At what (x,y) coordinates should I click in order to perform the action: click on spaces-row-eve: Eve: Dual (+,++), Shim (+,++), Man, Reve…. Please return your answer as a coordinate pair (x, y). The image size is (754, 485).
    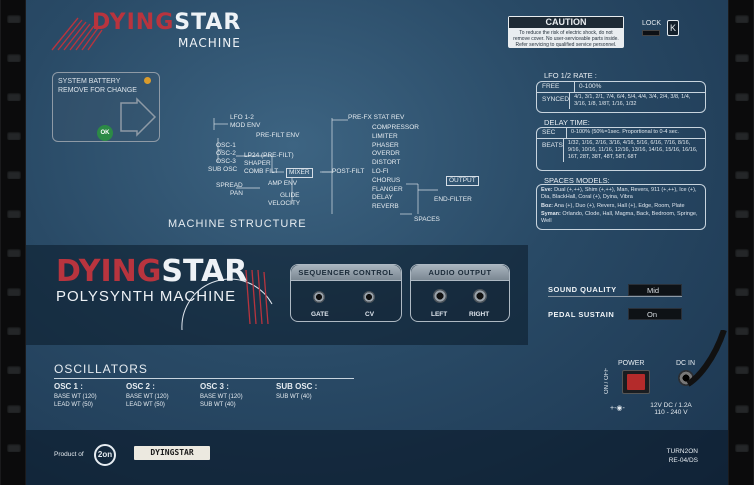
    Looking at the image, I should click on (619, 193).